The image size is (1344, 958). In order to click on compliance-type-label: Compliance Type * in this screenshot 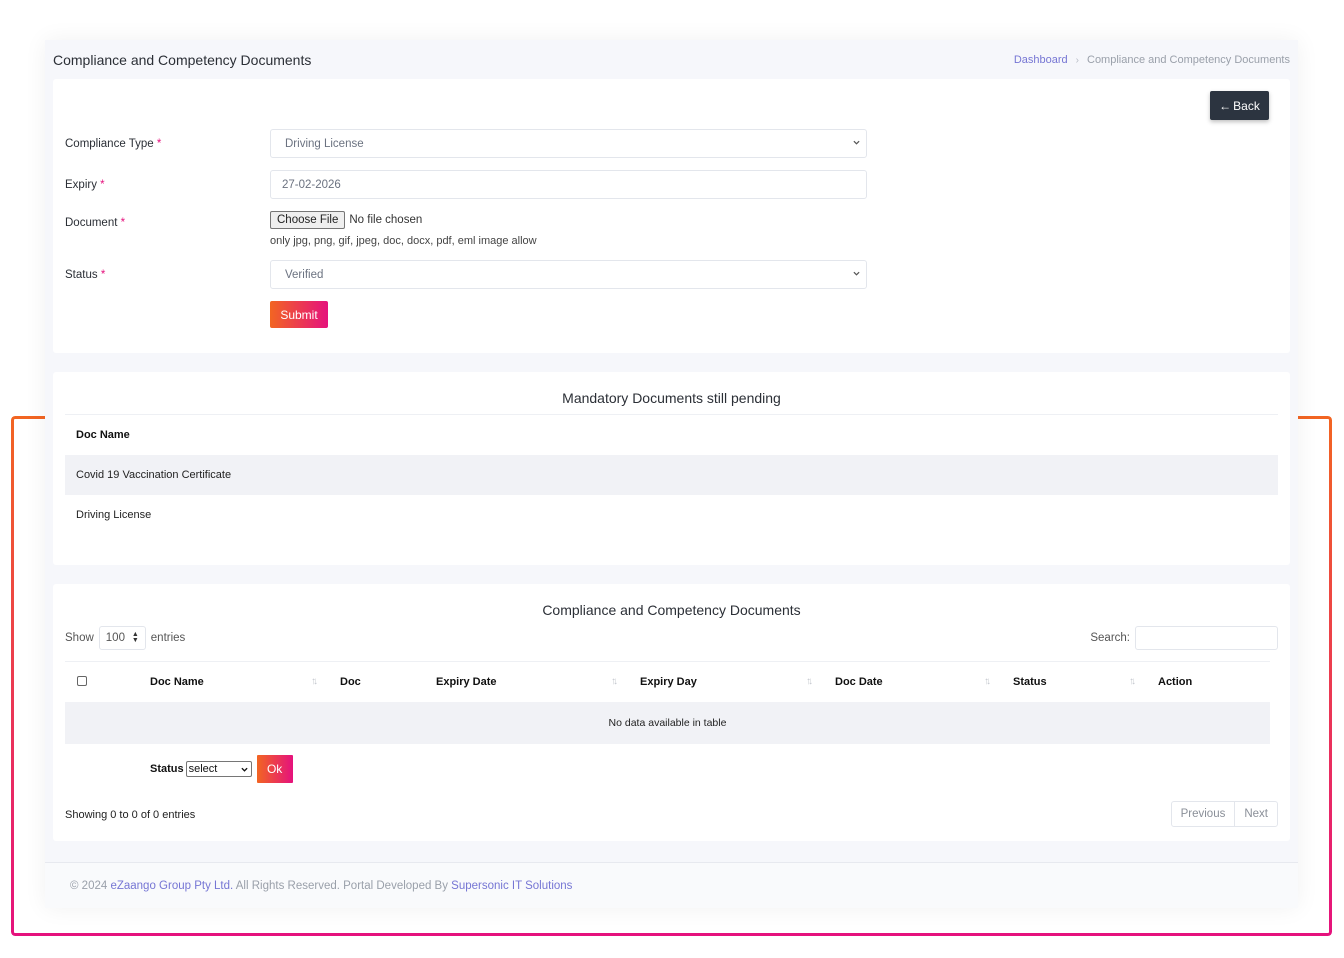, I will do `click(113, 143)`.